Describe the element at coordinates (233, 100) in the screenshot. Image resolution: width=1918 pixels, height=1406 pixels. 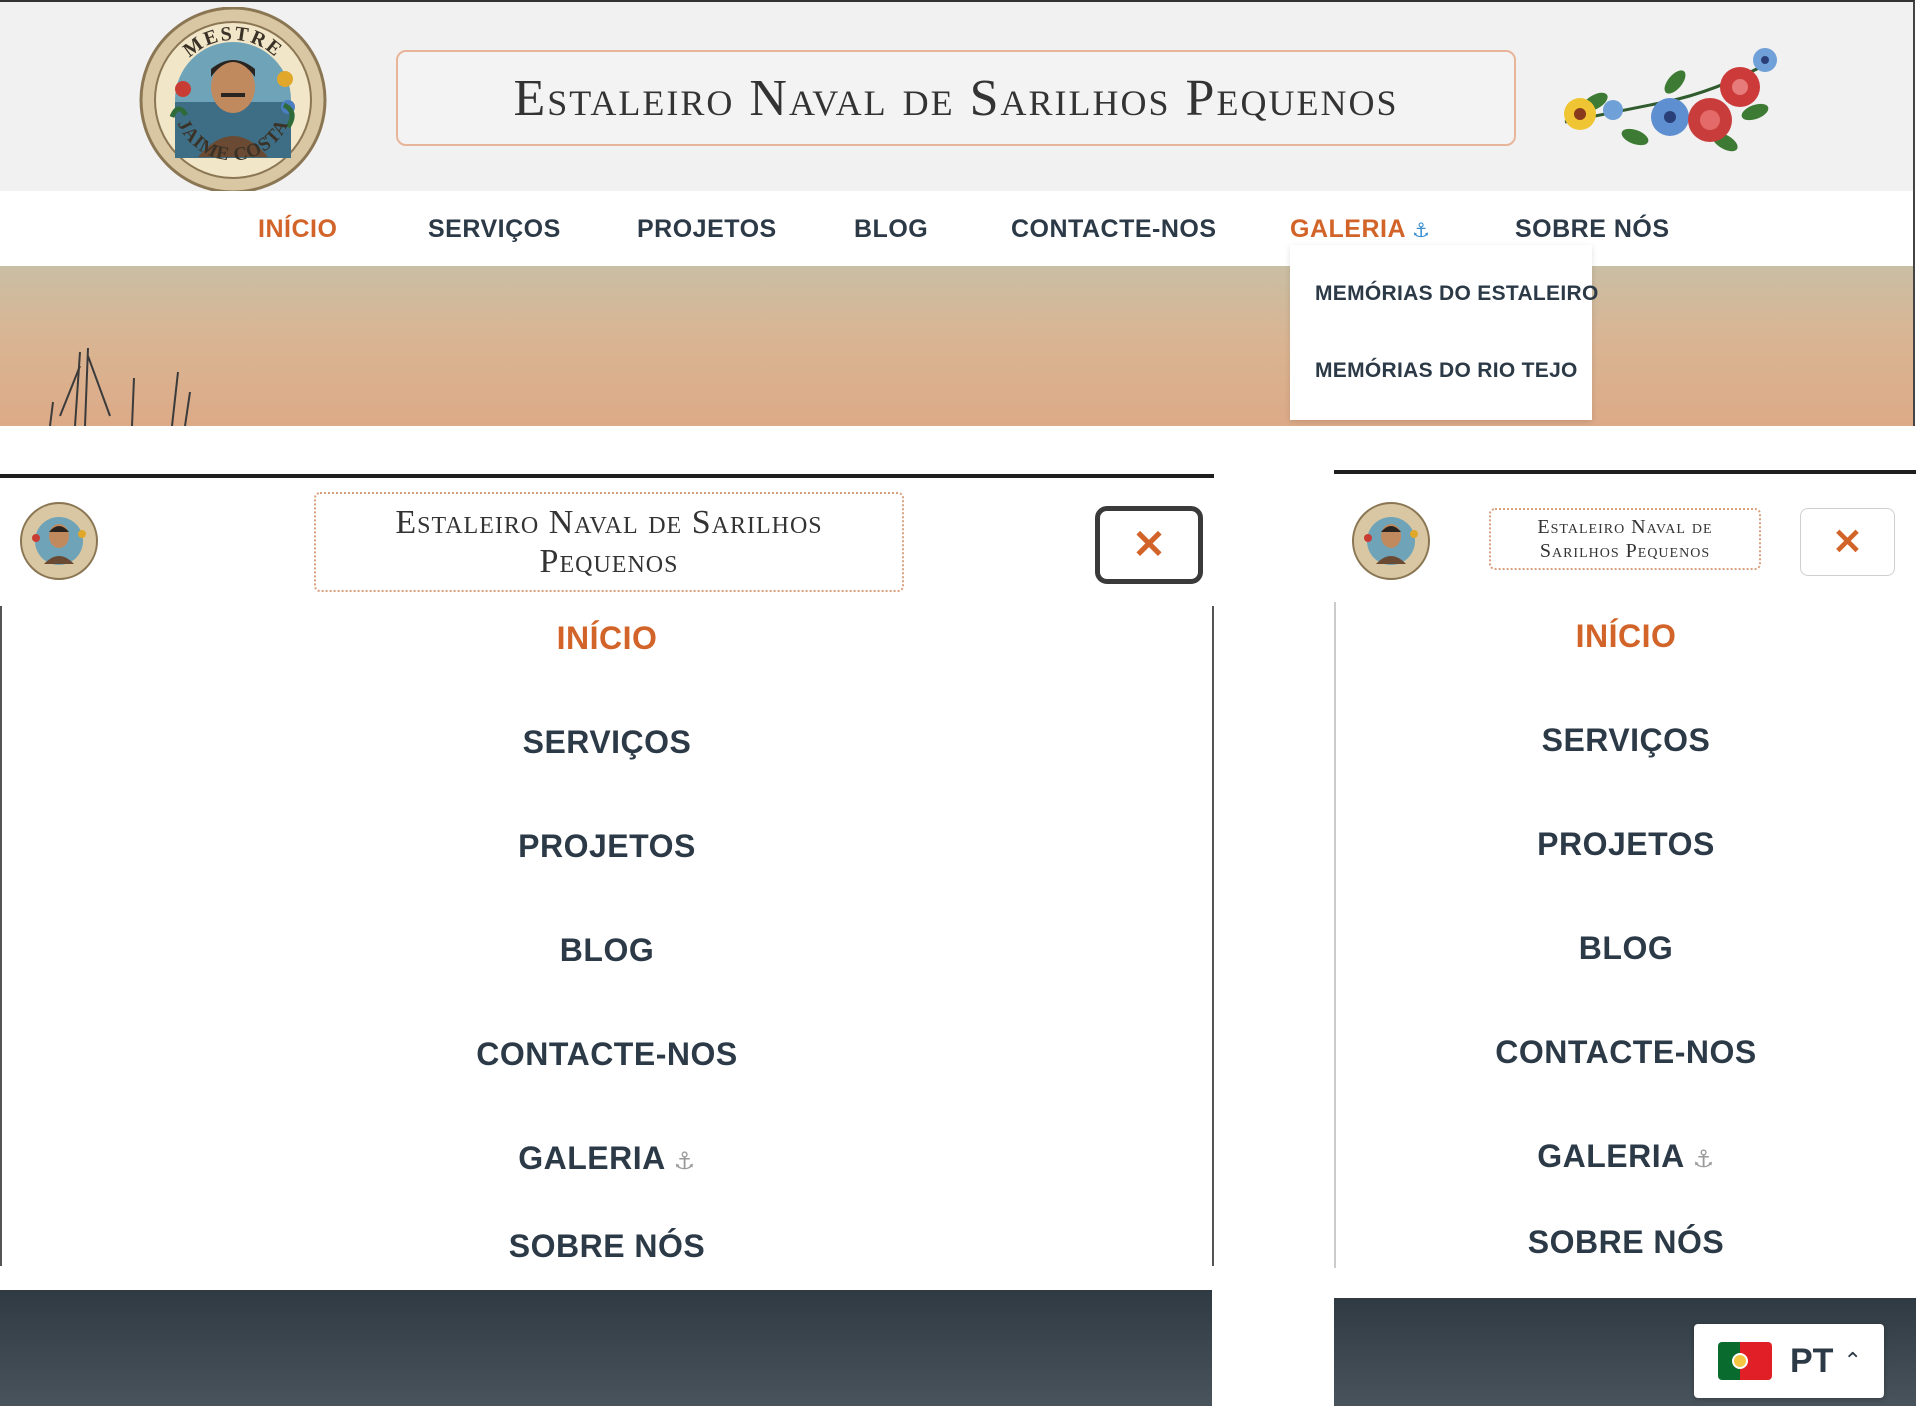
I see `logo-medallion-icon: MESTRE JAIME COSTA` at that location.